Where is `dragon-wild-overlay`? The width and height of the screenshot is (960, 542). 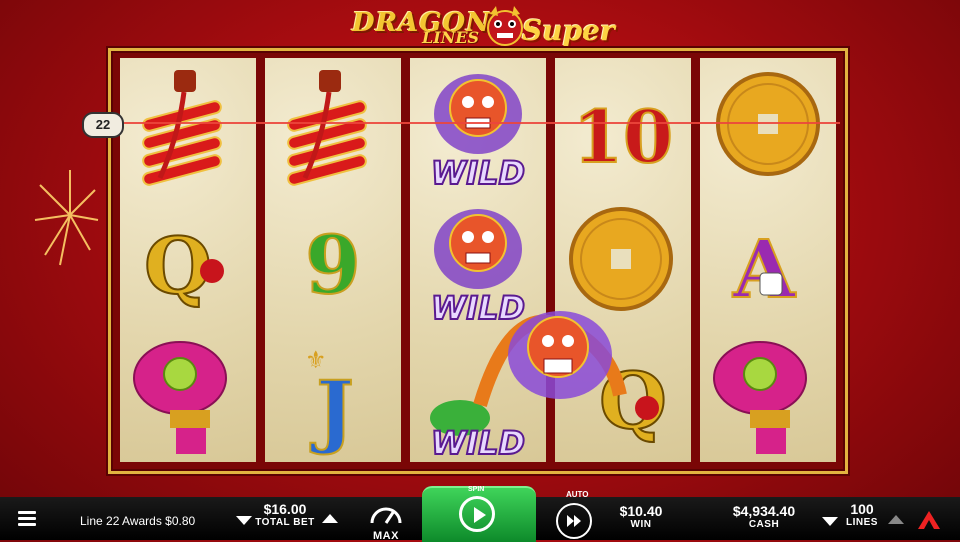 dragon-wild-overlay is located at coordinates (550, 359).